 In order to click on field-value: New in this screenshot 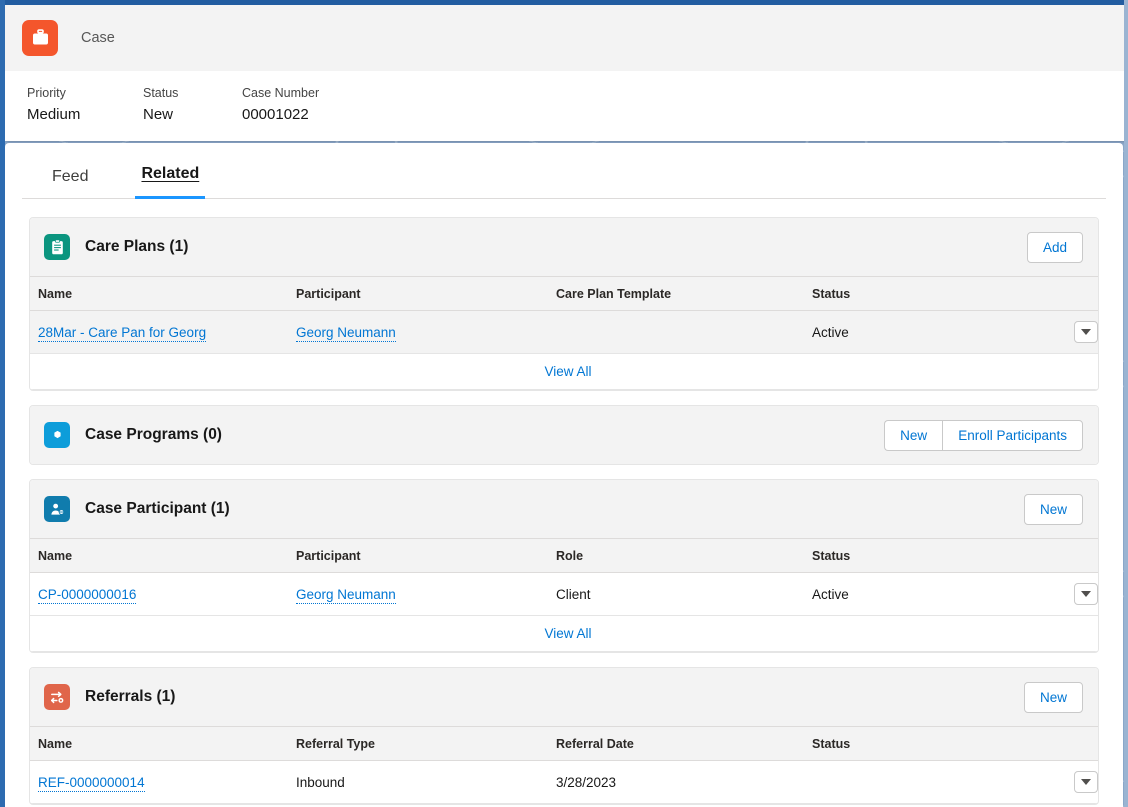, I will do `click(158, 114)`.